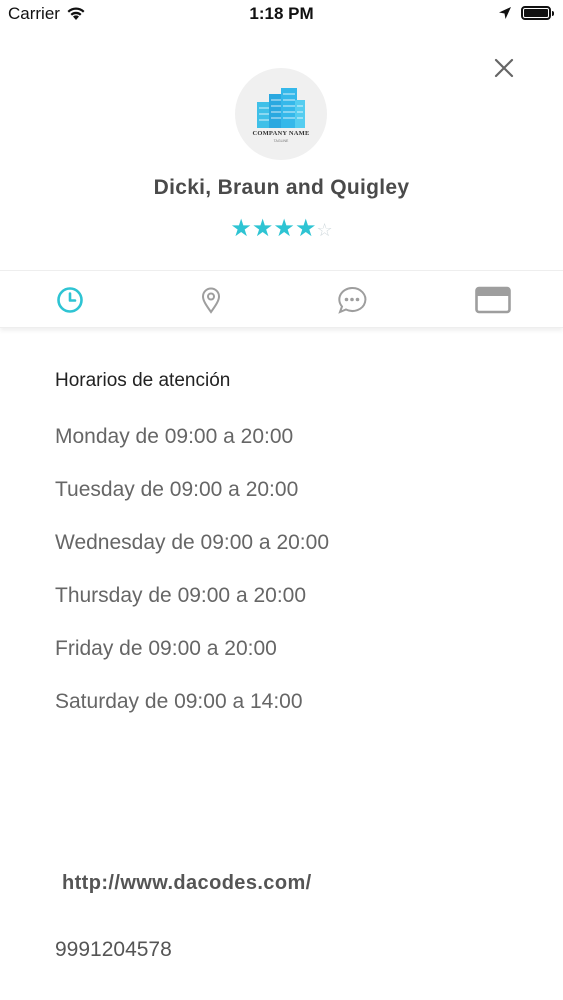  What do you see at coordinates (281, 299) in the screenshot?
I see `tab-bar` at bounding box center [281, 299].